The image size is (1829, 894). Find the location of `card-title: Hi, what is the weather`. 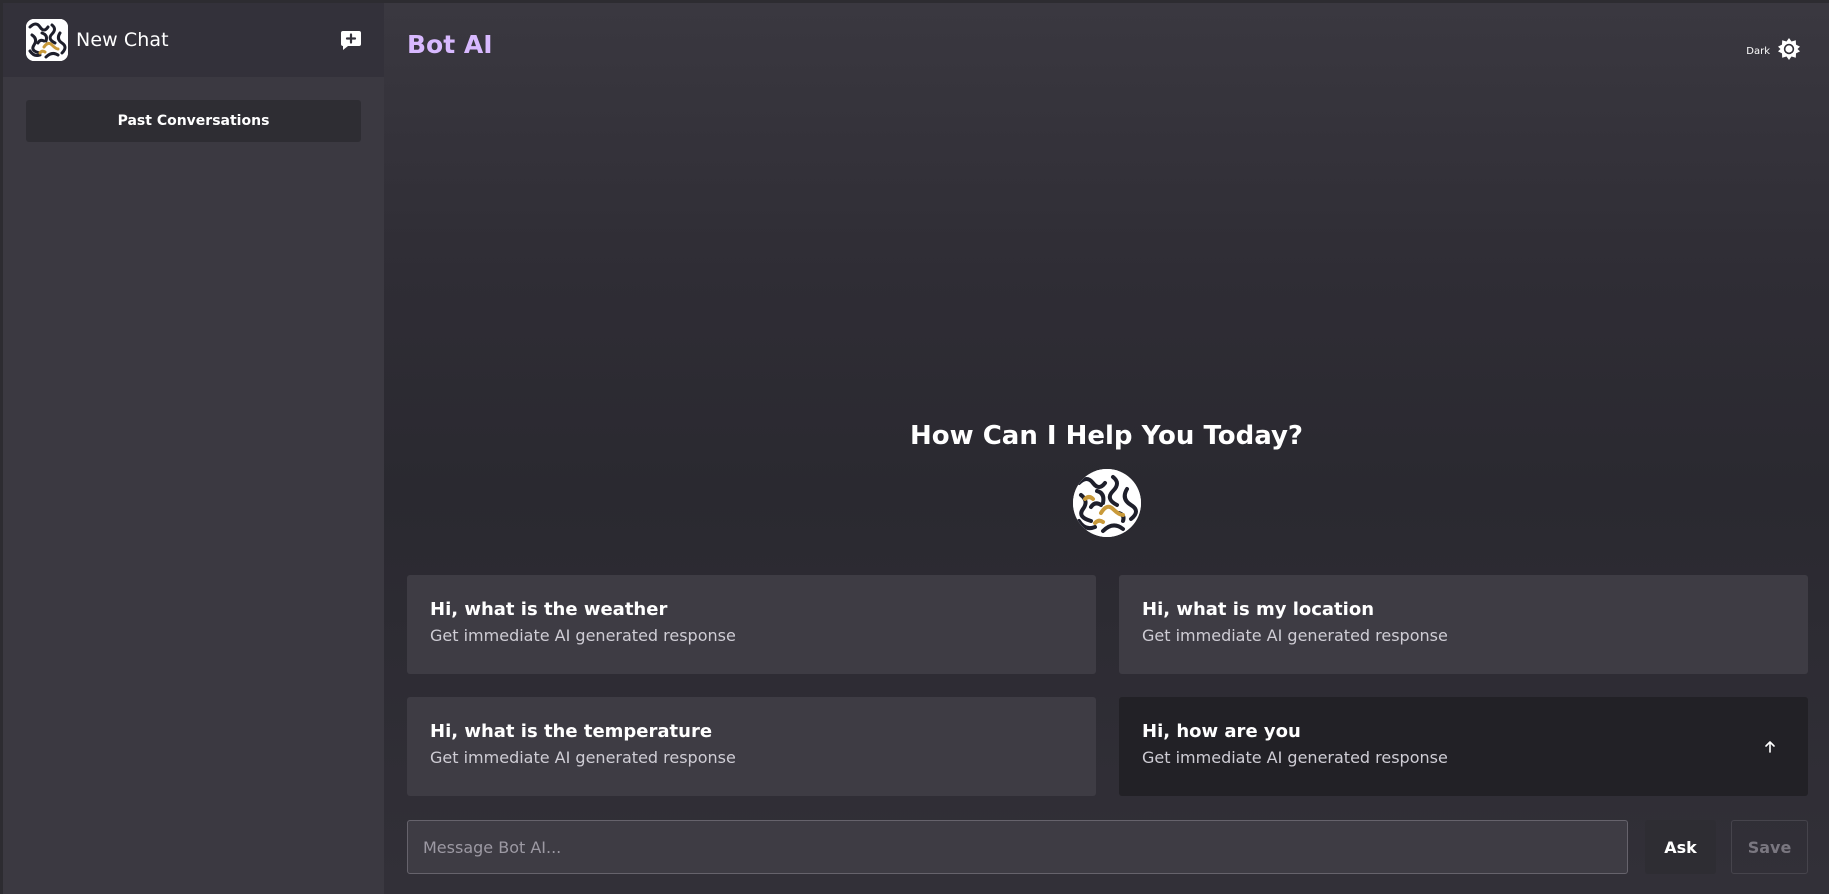

card-title: Hi, what is the weather is located at coordinates (549, 609).